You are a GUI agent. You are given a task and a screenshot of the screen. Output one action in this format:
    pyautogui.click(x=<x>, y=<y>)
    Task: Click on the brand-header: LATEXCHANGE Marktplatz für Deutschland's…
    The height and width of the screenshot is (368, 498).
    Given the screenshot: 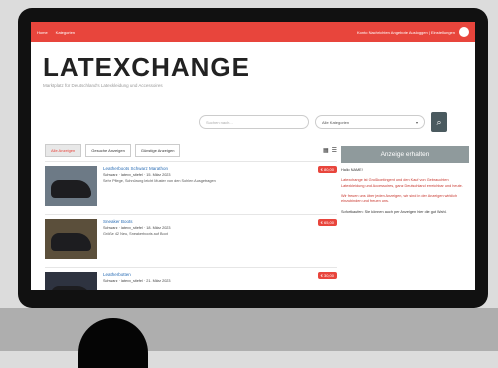 What is the action you would take?
    pyautogui.click(x=253, y=65)
    